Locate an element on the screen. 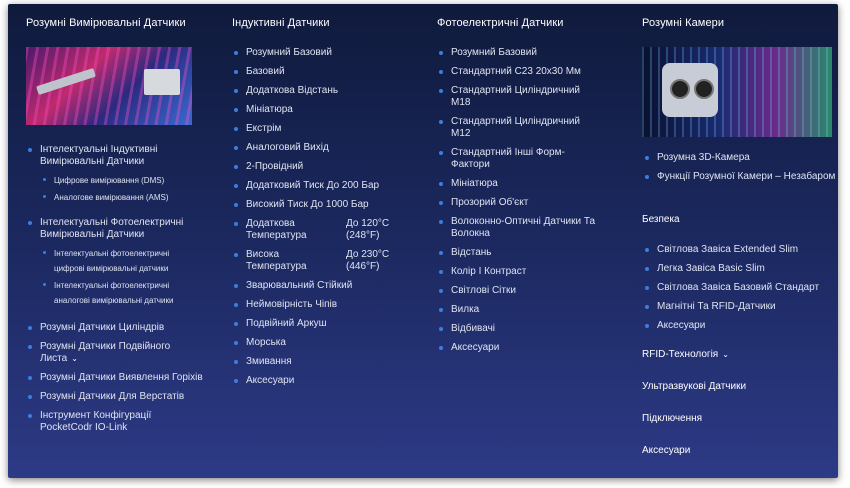 The image size is (850, 488). photoelectric-item: Вилка is located at coordinates (518, 310).